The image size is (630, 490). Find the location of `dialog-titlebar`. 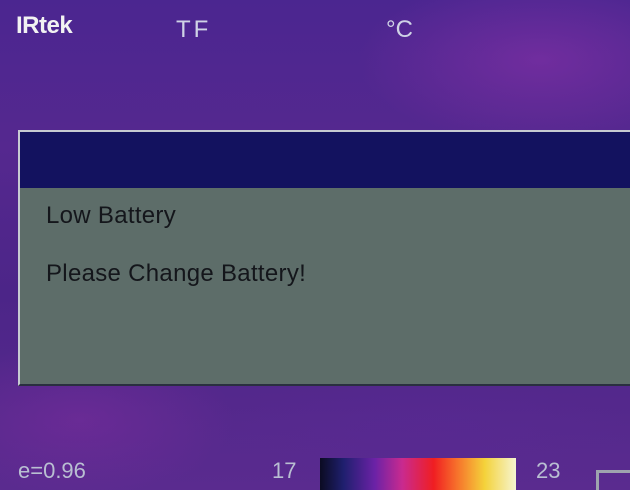

dialog-titlebar is located at coordinates (325, 160).